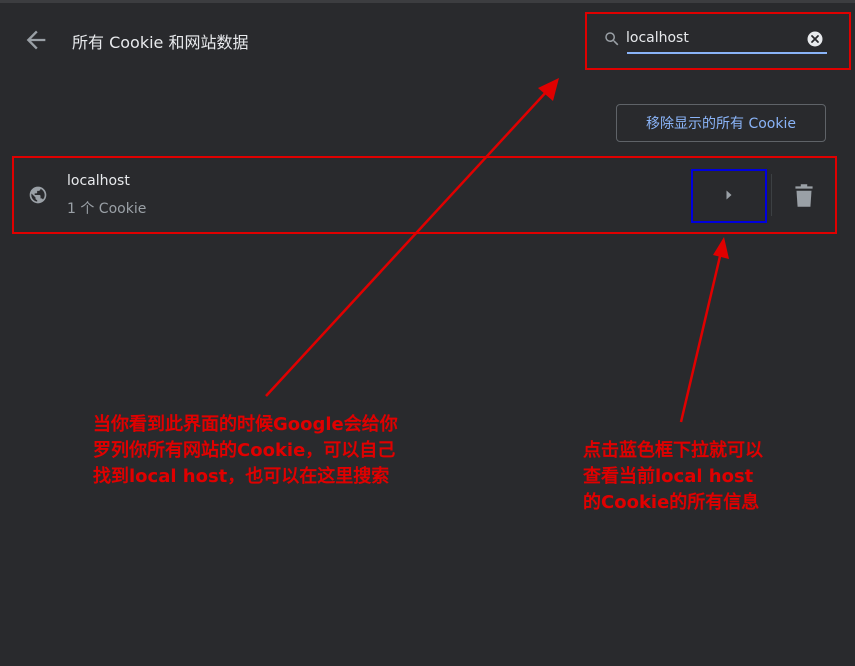 Image resolution: width=855 pixels, height=666 pixels. Describe the element at coordinates (673, 476) in the screenshot. I see `annotation-note-right: 点击蓝色框下拉就可以 查看当前local host 的Cookie的所有信息` at that location.